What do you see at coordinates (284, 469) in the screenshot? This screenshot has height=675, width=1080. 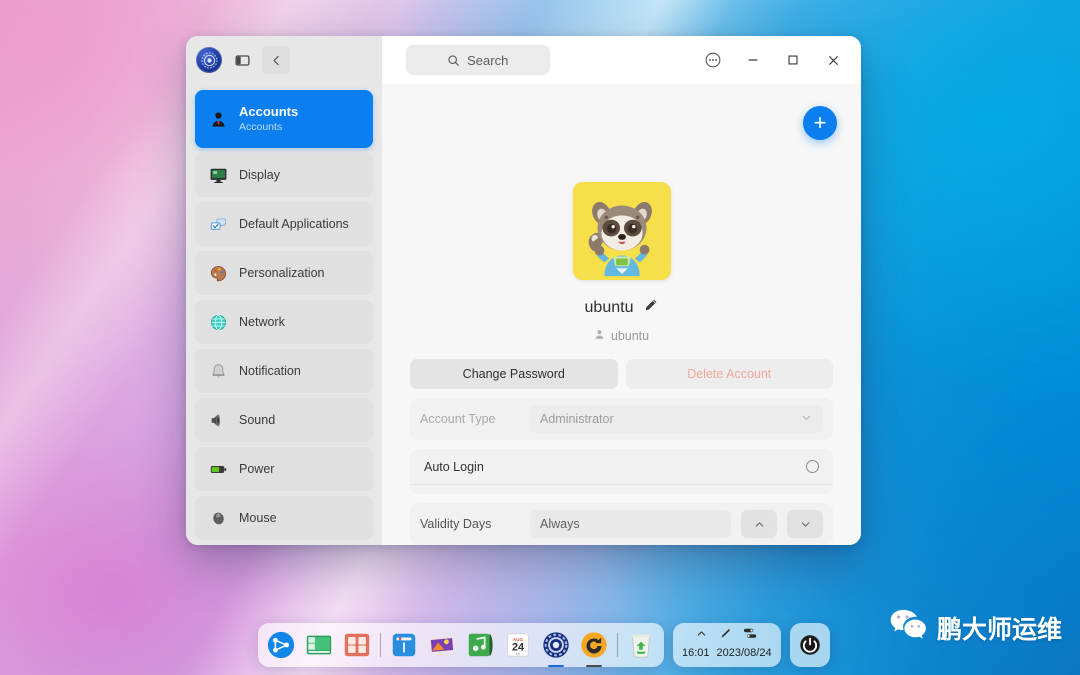 I see `sidebar-item-power: Power` at bounding box center [284, 469].